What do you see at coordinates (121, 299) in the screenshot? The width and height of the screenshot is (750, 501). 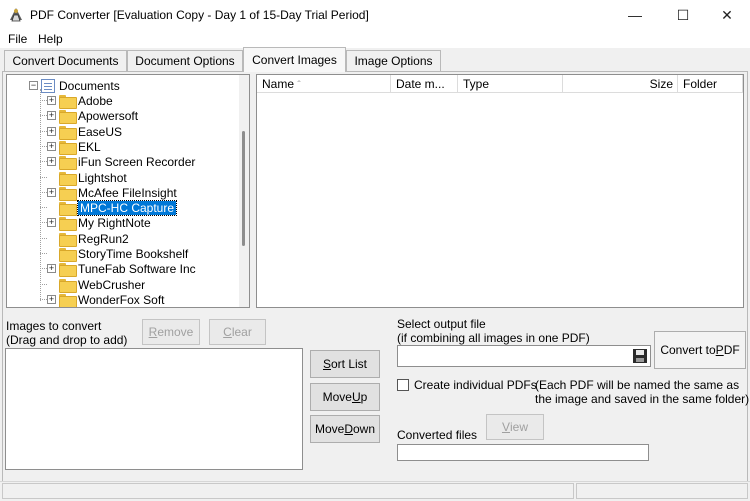 I see `tree-item-label: WonderFox Soft` at bounding box center [121, 299].